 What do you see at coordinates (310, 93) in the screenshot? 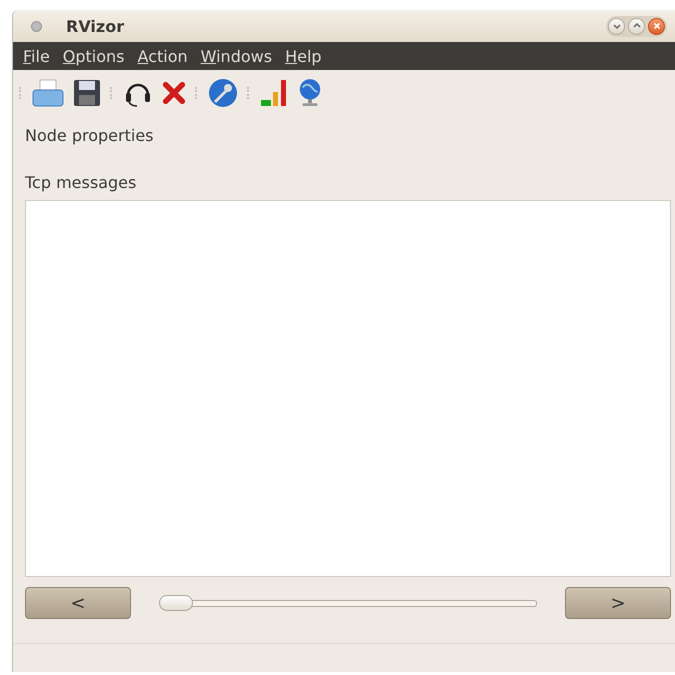
I see `globe-icon` at bounding box center [310, 93].